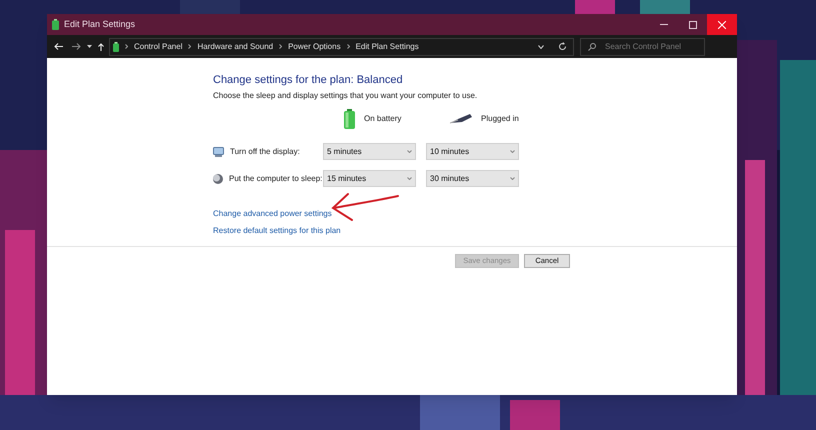 The width and height of the screenshot is (816, 430). I want to click on window-title: Edit Plan Settings, so click(100, 24).